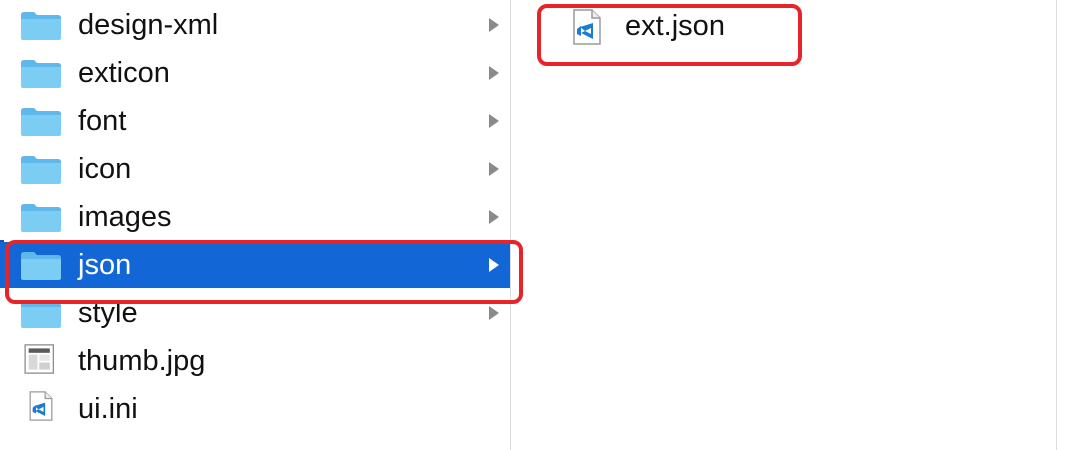 The width and height of the screenshot is (1075, 450). What do you see at coordinates (255, 73) in the screenshot?
I see `list-item-exticon: exticon` at bounding box center [255, 73].